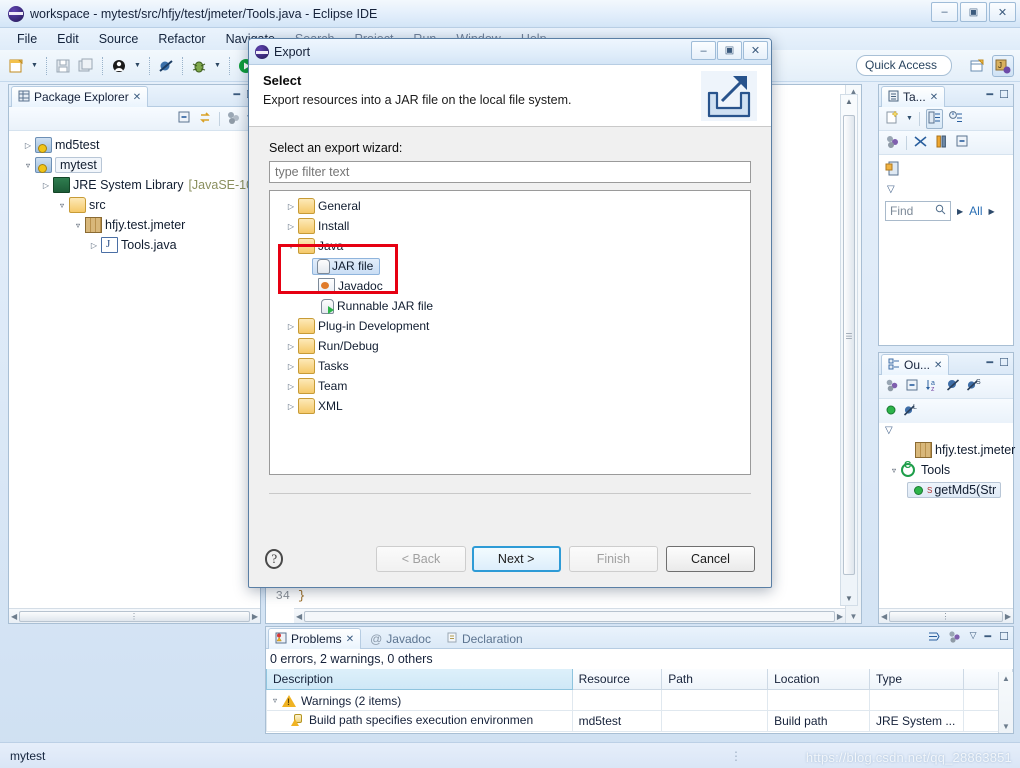  I want to click on cancel-button: Cancel, so click(710, 559).